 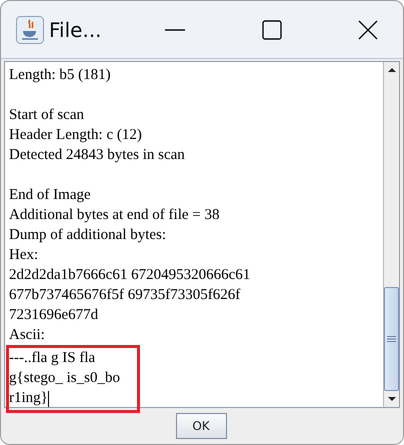 What do you see at coordinates (114, 215) in the screenshot?
I see `text-line: Additional bytes at end of file = 38` at bounding box center [114, 215].